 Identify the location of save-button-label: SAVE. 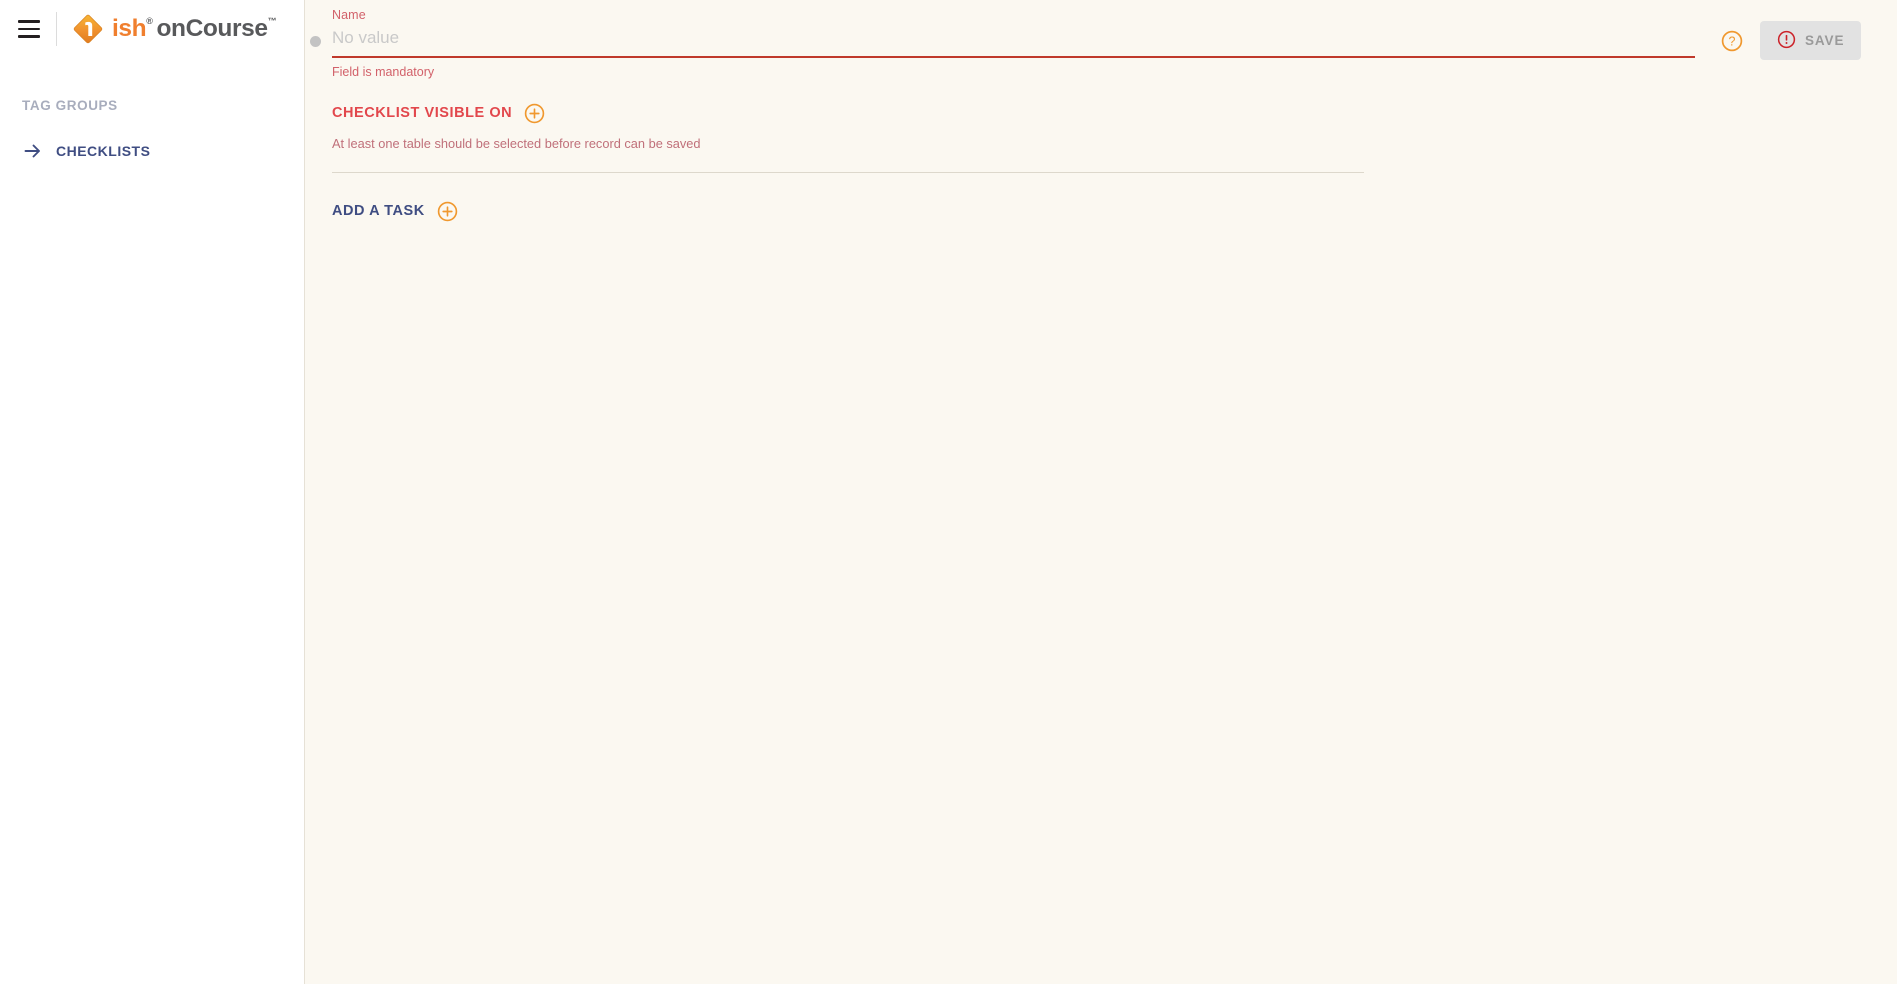
(1825, 40).